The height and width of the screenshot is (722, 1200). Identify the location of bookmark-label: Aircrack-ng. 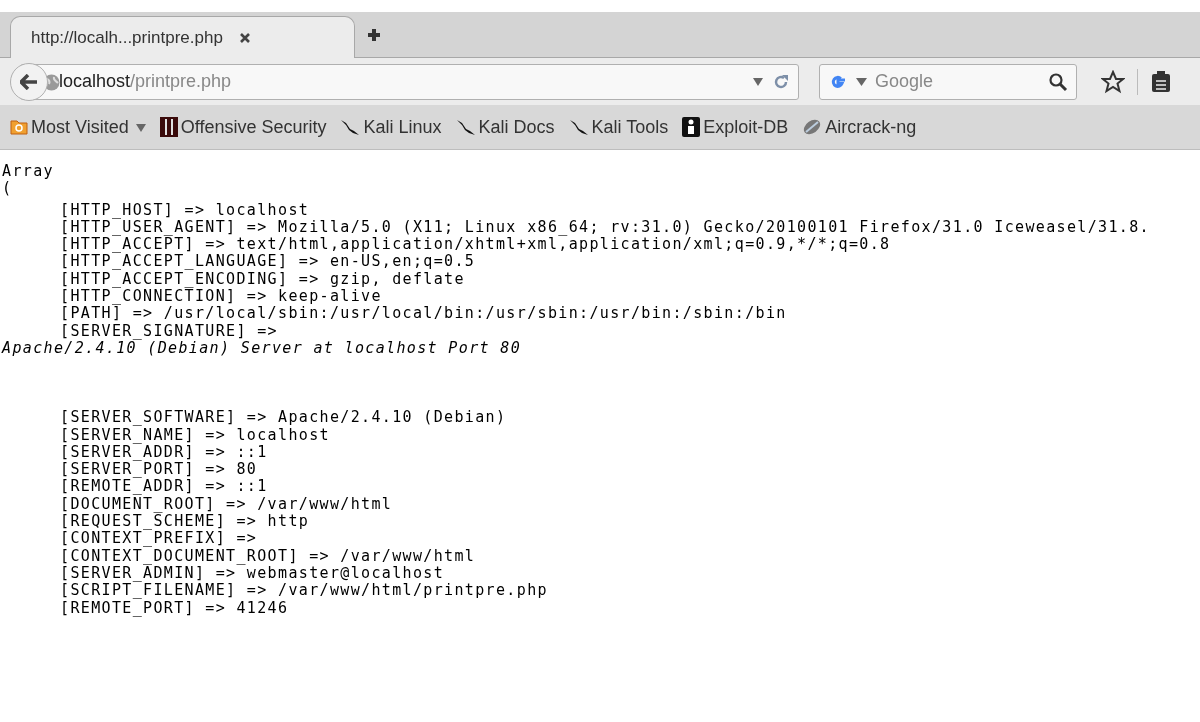
(871, 127).